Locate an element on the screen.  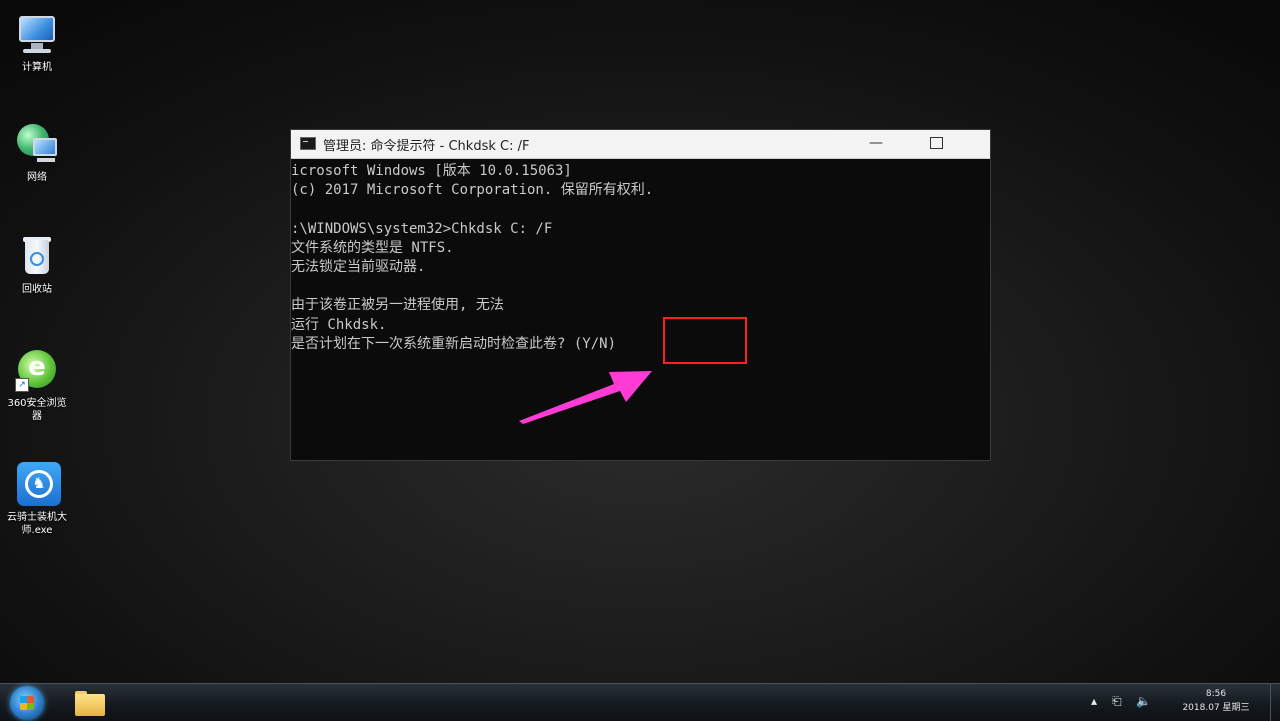
browser-360-icon: e ↗ is located at coordinates (37, 370).